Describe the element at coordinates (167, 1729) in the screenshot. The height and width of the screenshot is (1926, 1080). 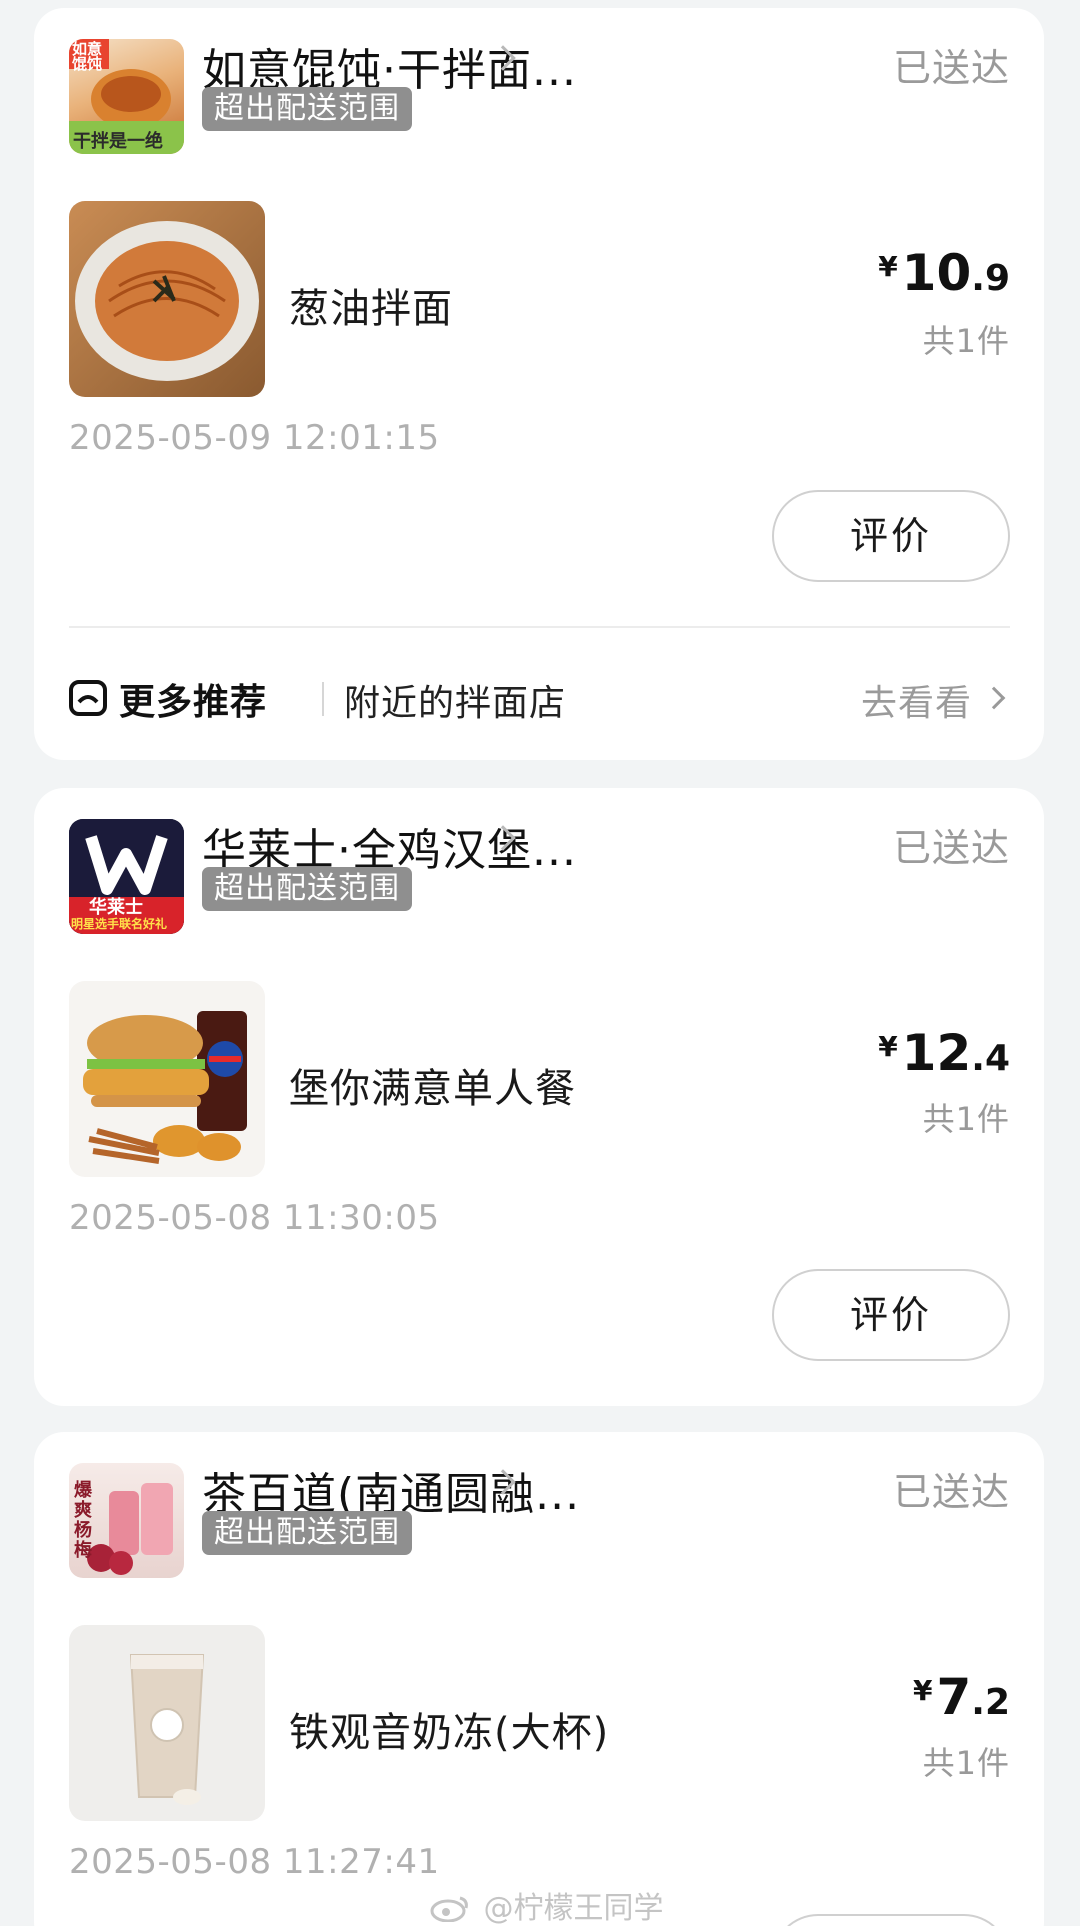
I see `milk-tea-cup-icon` at that location.